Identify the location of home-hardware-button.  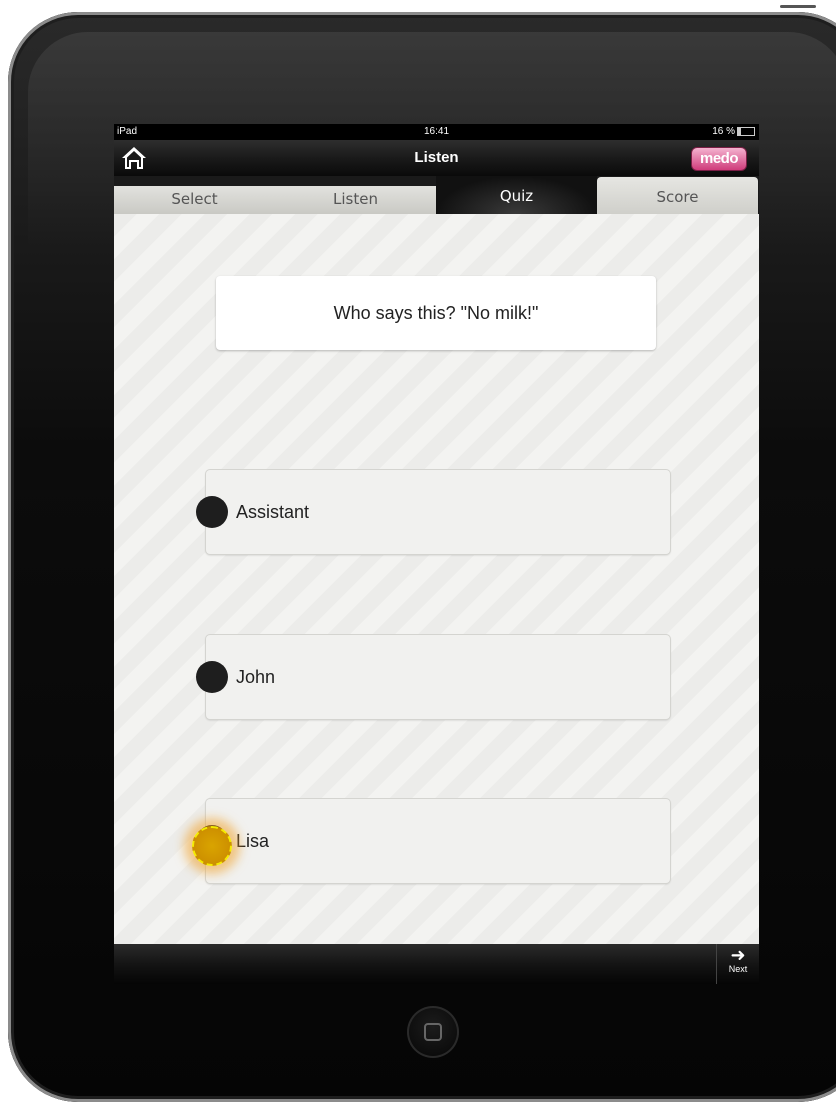
(433, 1032).